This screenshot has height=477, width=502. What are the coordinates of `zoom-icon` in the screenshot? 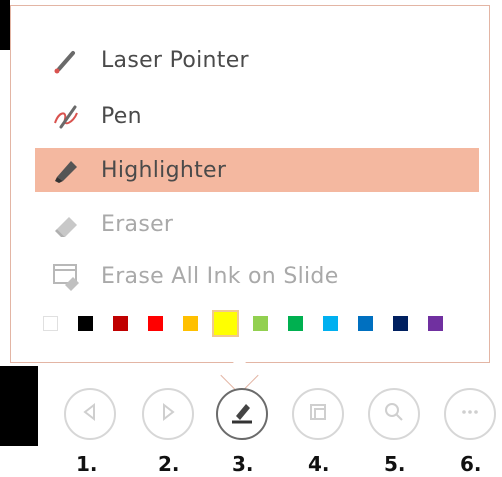 It's located at (394, 414).